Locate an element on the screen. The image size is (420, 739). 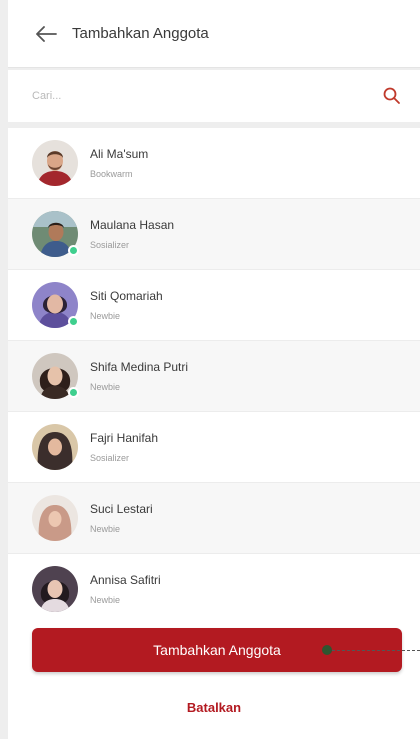
member-list-item: Shifa Medina Putri Newbie is located at coordinates (214, 376).